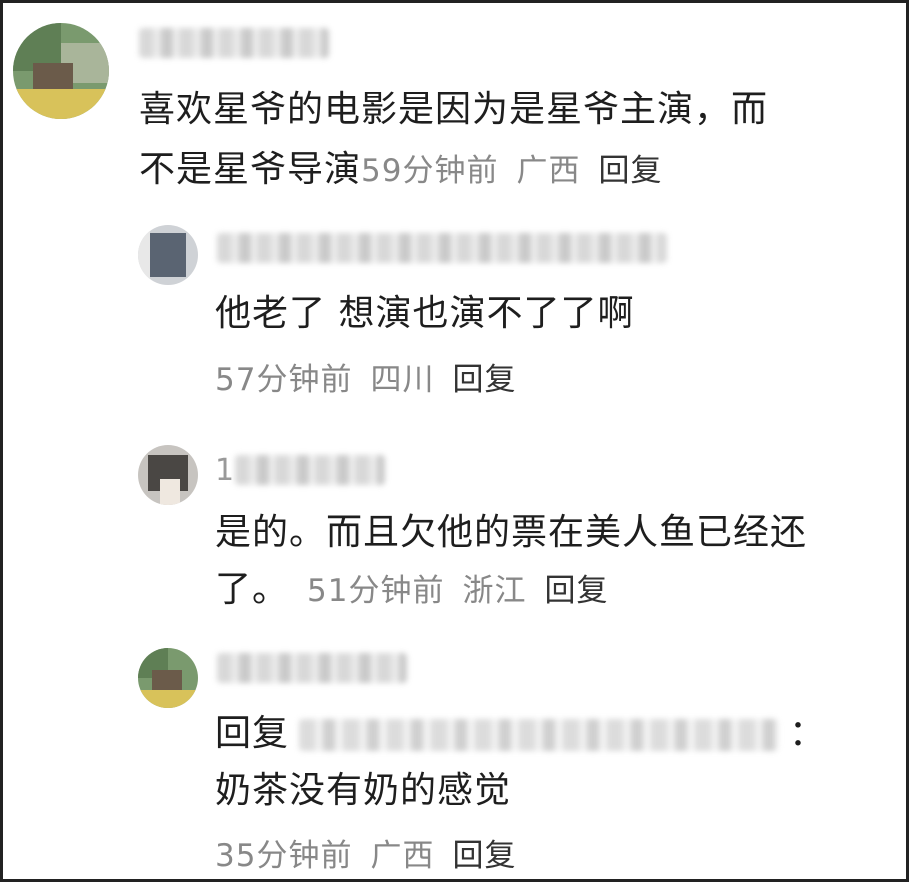 Image resolution: width=909 pixels, height=882 pixels. Describe the element at coordinates (494, 591) in the screenshot. I see `comment-location: 浙江` at that location.